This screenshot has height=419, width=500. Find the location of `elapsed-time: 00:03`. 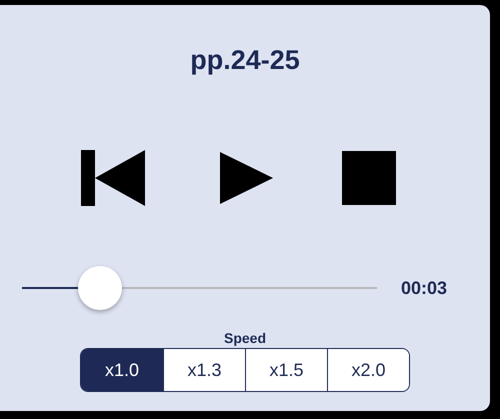

elapsed-time: 00:03 is located at coordinates (424, 288).